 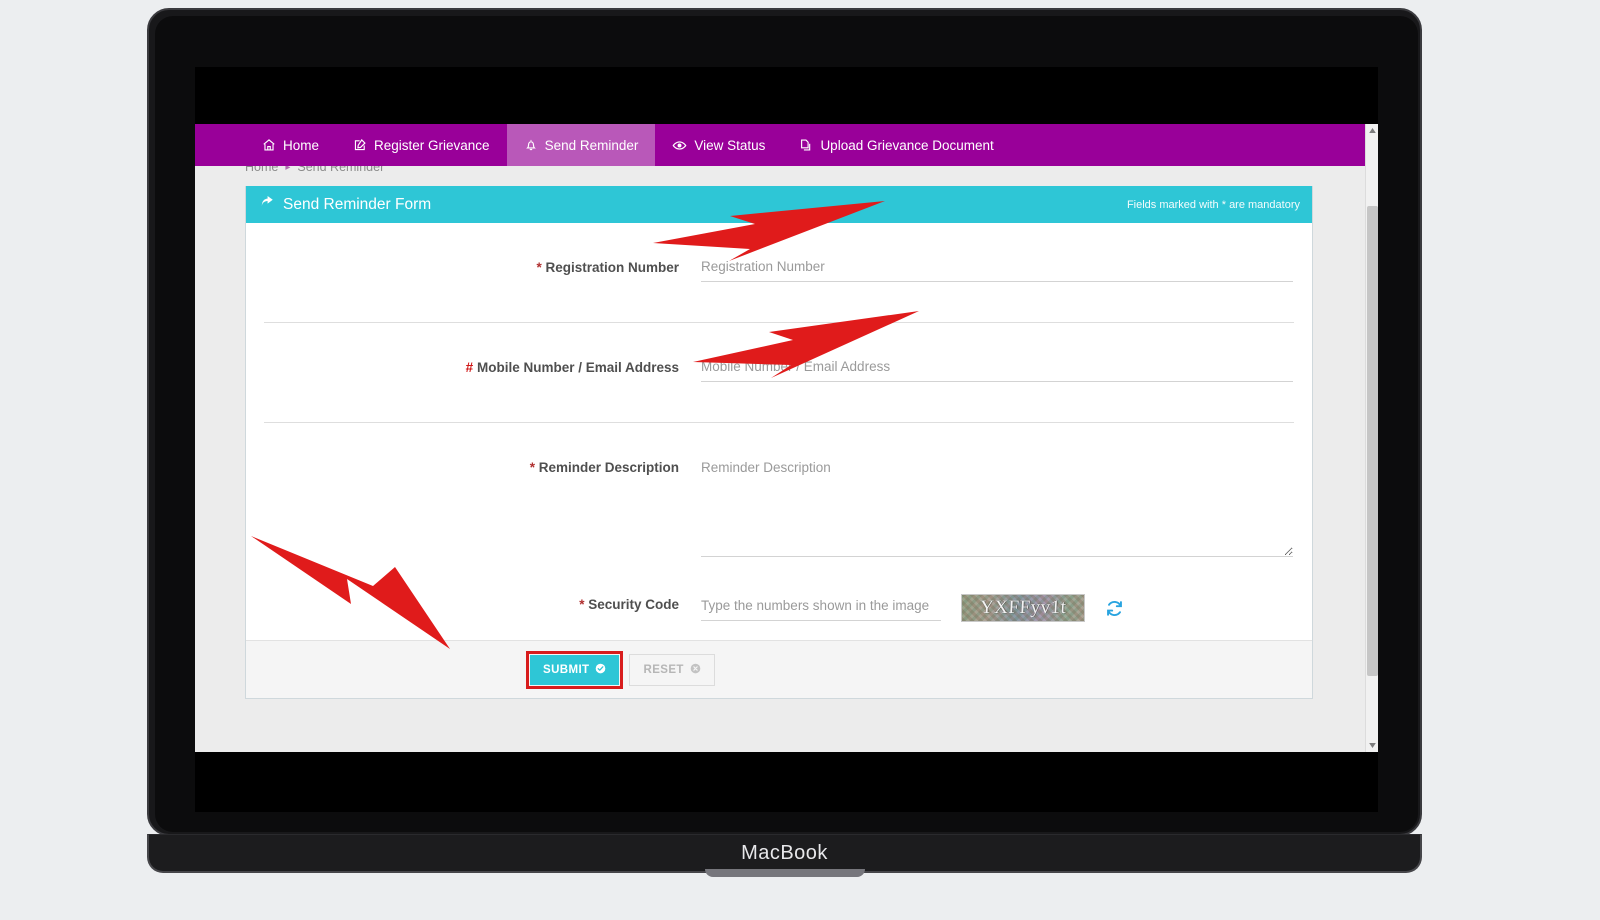 I want to click on nav-item-register-grievance: Register Grievance, so click(x=421, y=145).